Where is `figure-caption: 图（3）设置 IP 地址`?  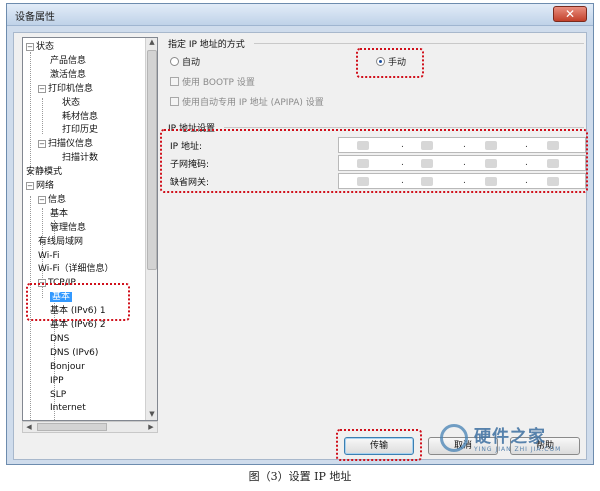 figure-caption: 图（3）设置 IP 地址 is located at coordinates (300, 476).